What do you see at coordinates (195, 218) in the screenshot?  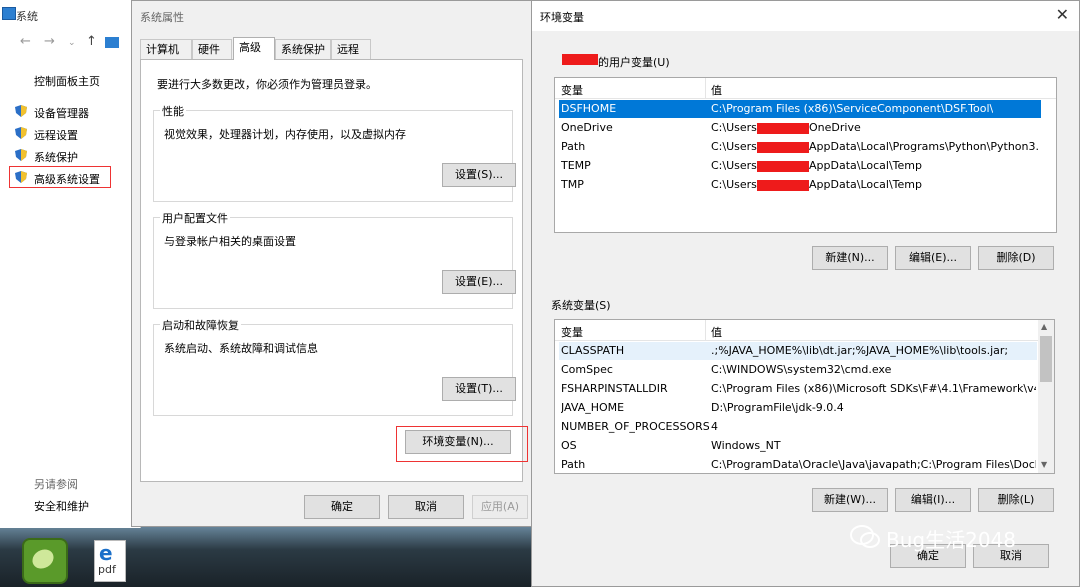 I see `user-profile-title: 用户配置文件` at bounding box center [195, 218].